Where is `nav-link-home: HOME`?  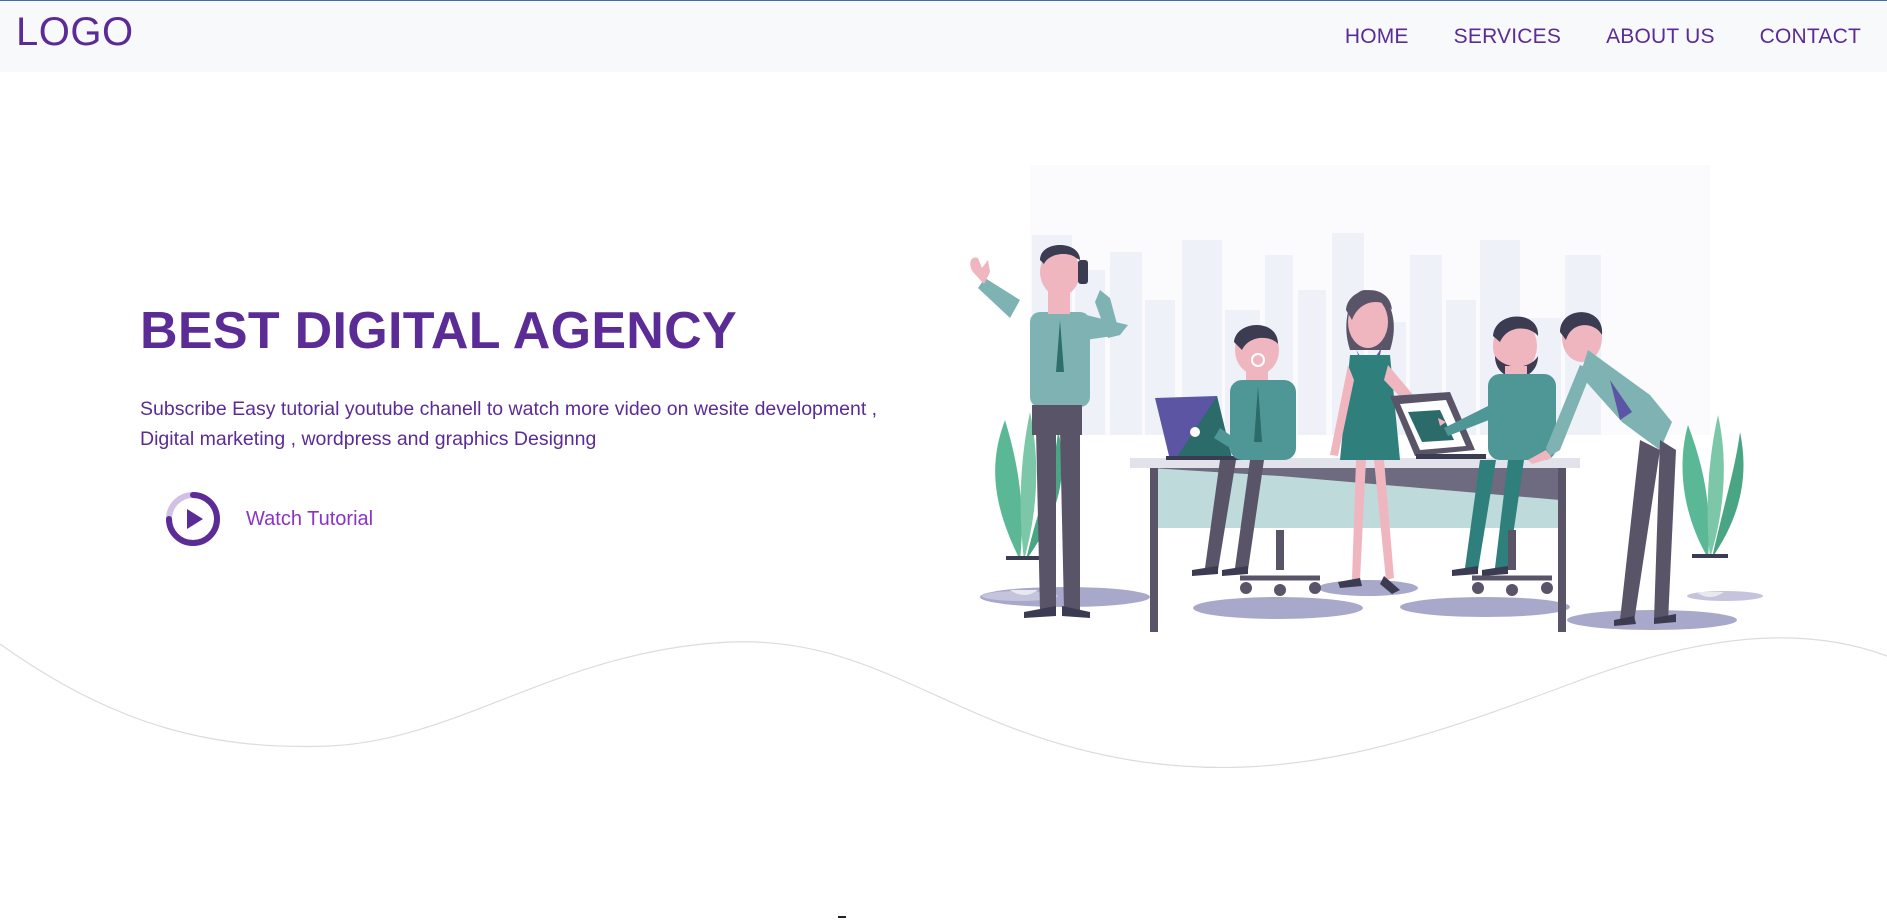 nav-link-home: HOME is located at coordinates (1377, 37).